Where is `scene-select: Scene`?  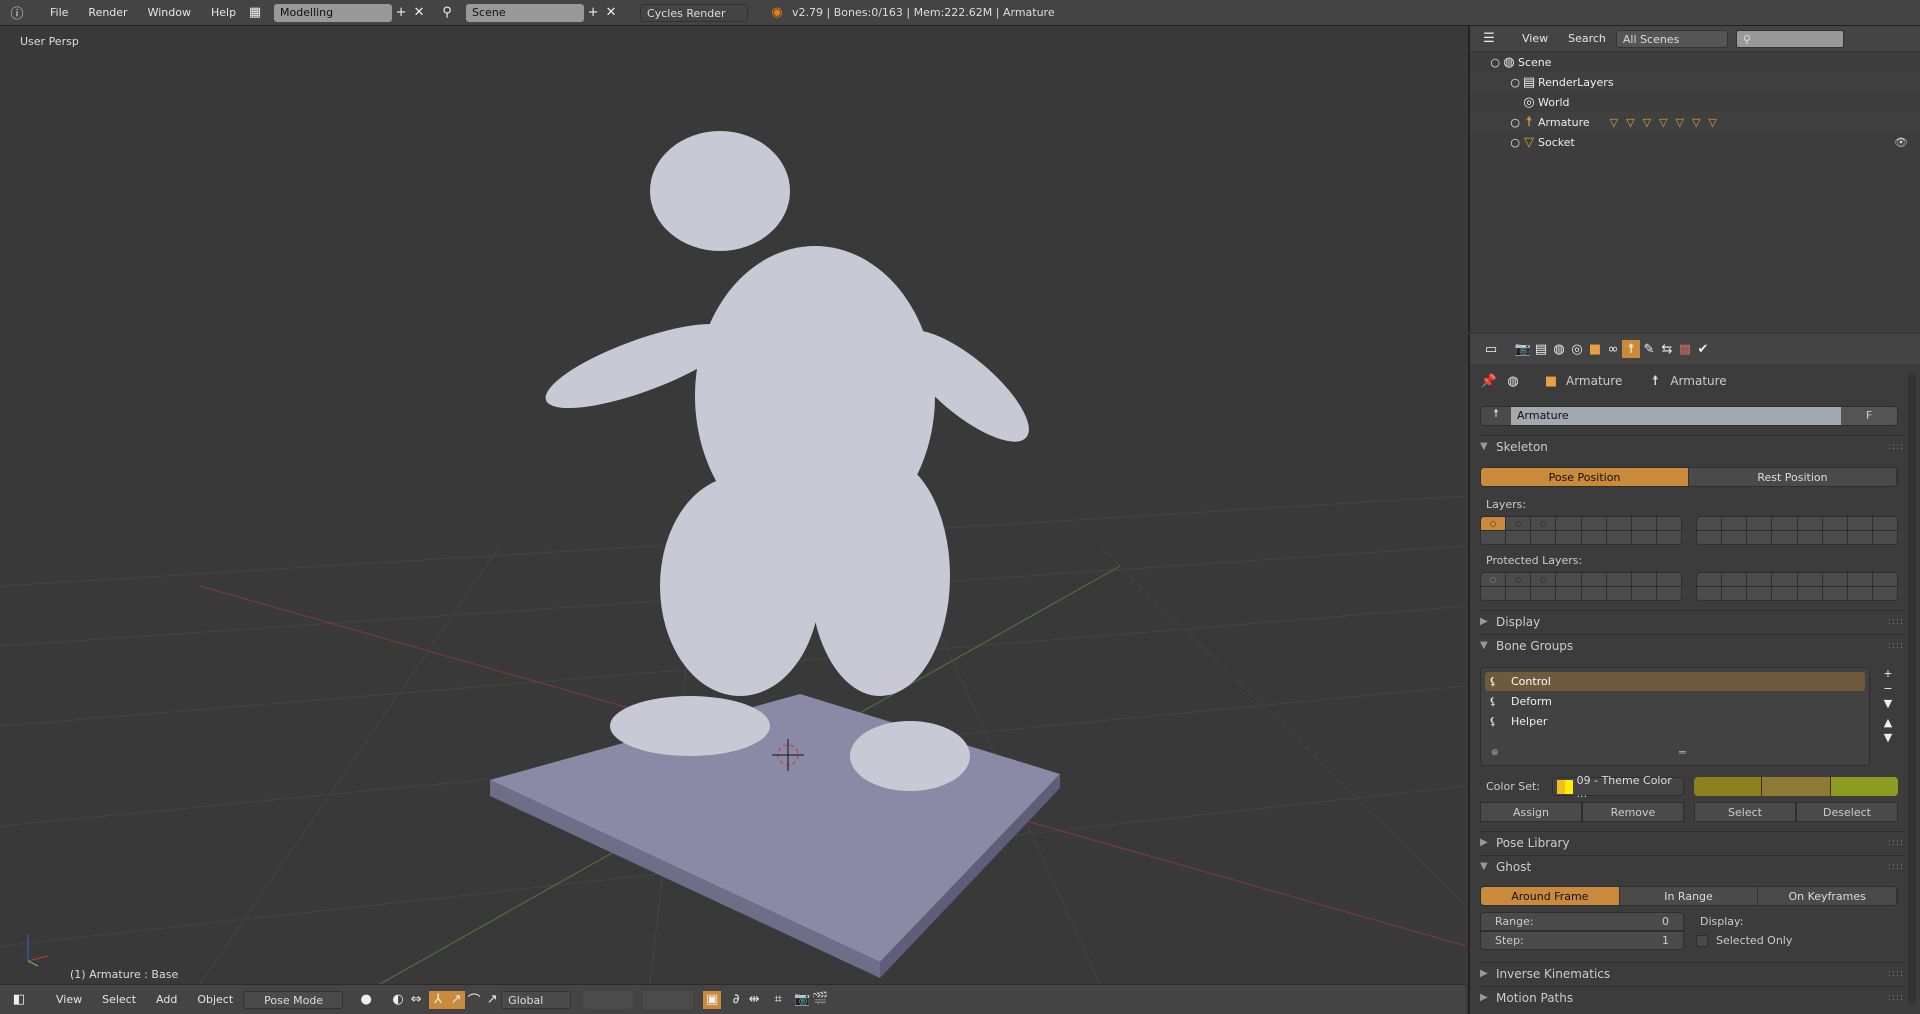 scene-select: Scene is located at coordinates (525, 12).